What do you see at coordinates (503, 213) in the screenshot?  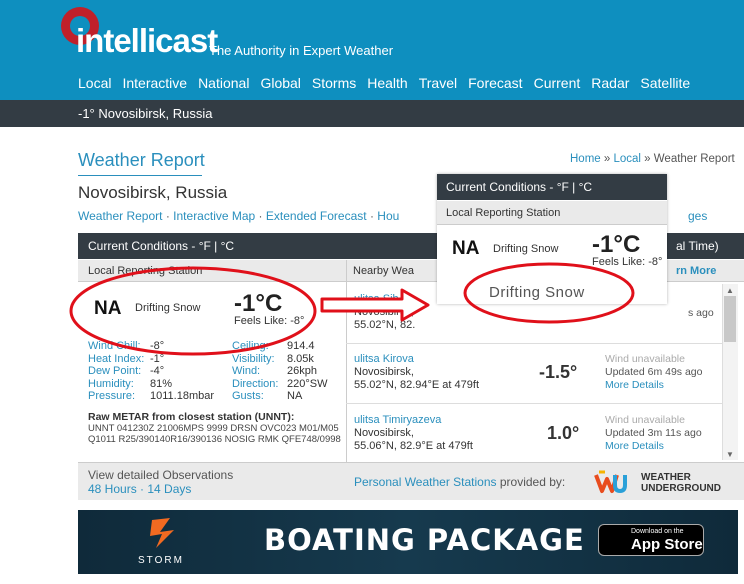 I see `callout-station-label: Local Reporting Station` at bounding box center [503, 213].